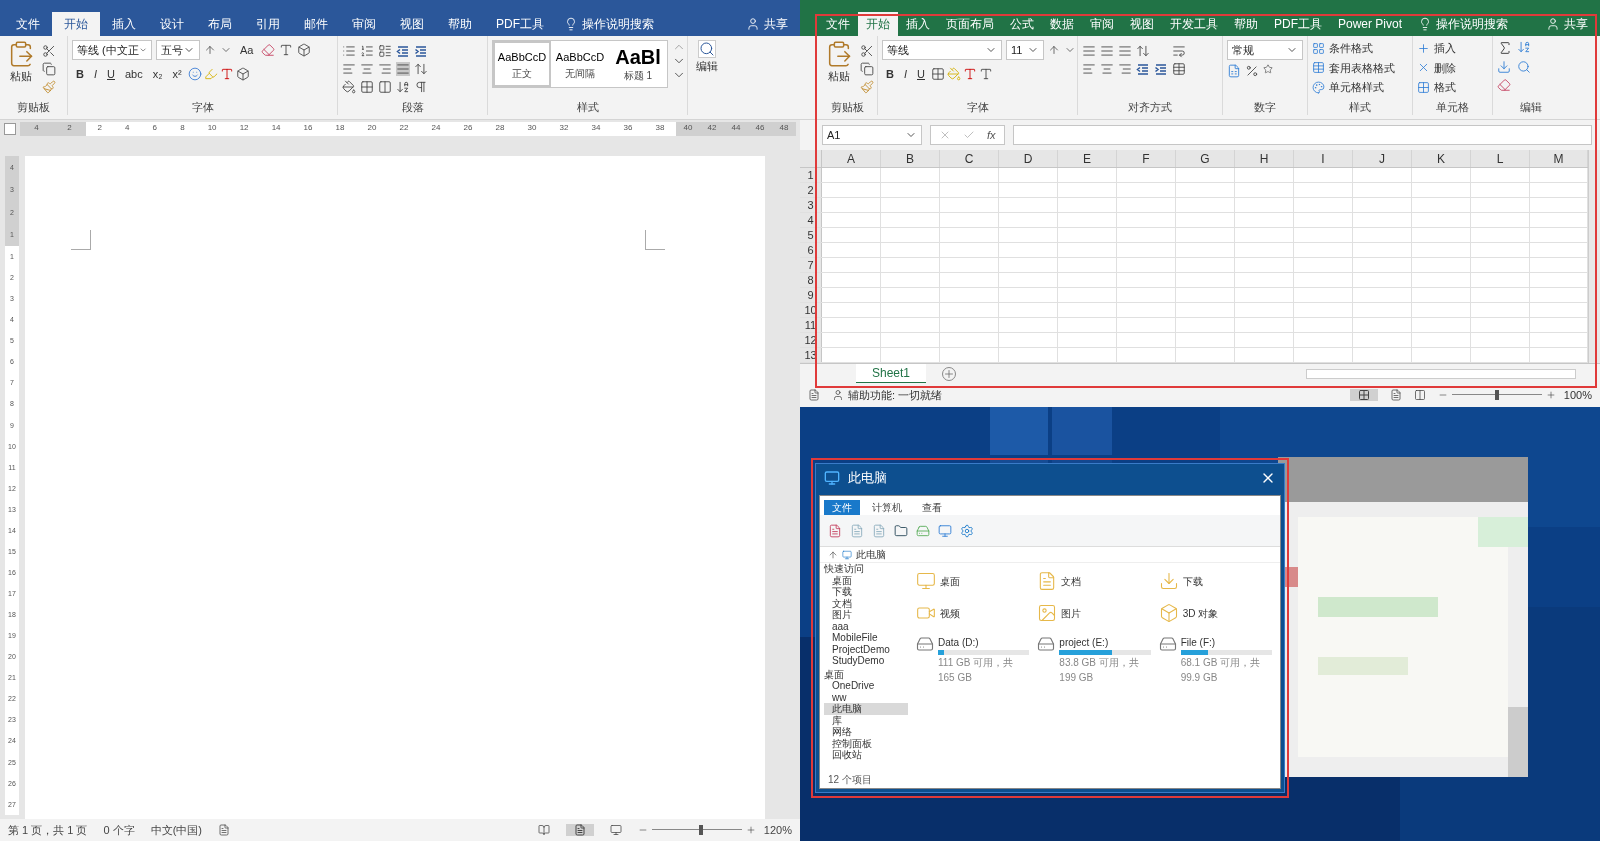 The width and height of the screenshot is (1600, 841). I want to click on word-count: 0 个字, so click(119, 830).